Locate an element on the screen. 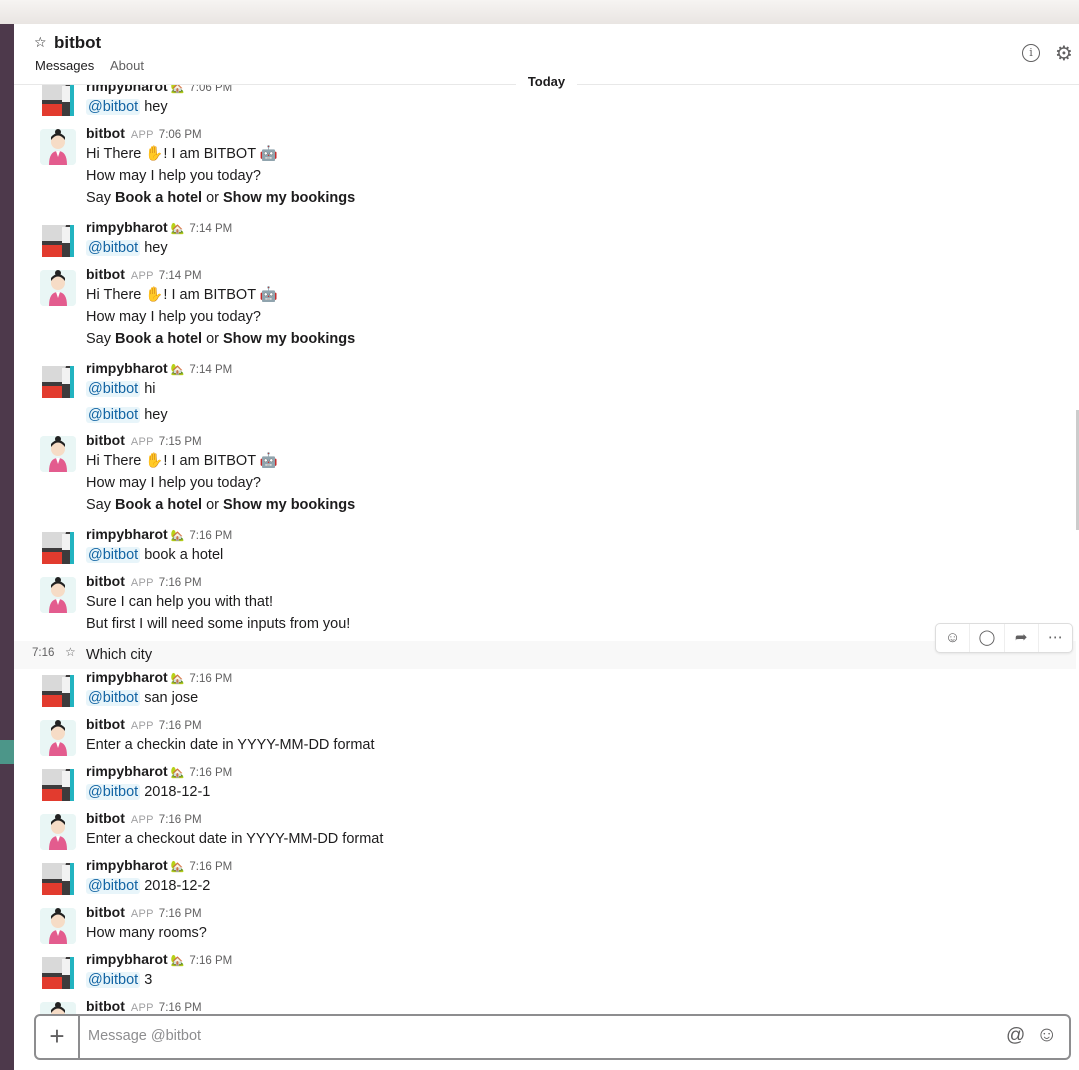 This screenshot has height=1070, width=1079. message-continuation: 7:16 ☆ Which city ☺ ◯ ➦ ⋯ is located at coordinates (545, 646).